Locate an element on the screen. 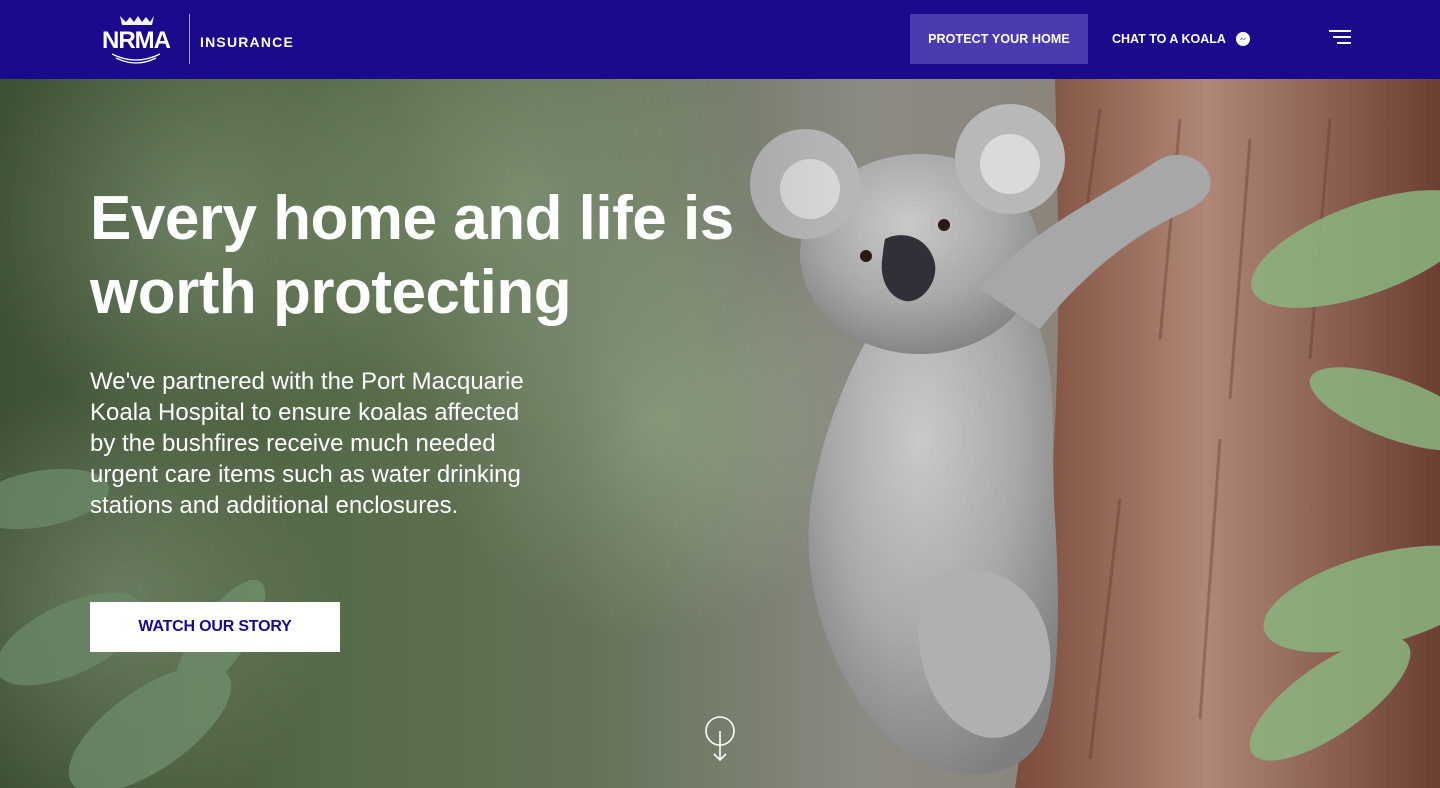 This screenshot has height=788, width=1440. messenger-icon is located at coordinates (1242, 39).